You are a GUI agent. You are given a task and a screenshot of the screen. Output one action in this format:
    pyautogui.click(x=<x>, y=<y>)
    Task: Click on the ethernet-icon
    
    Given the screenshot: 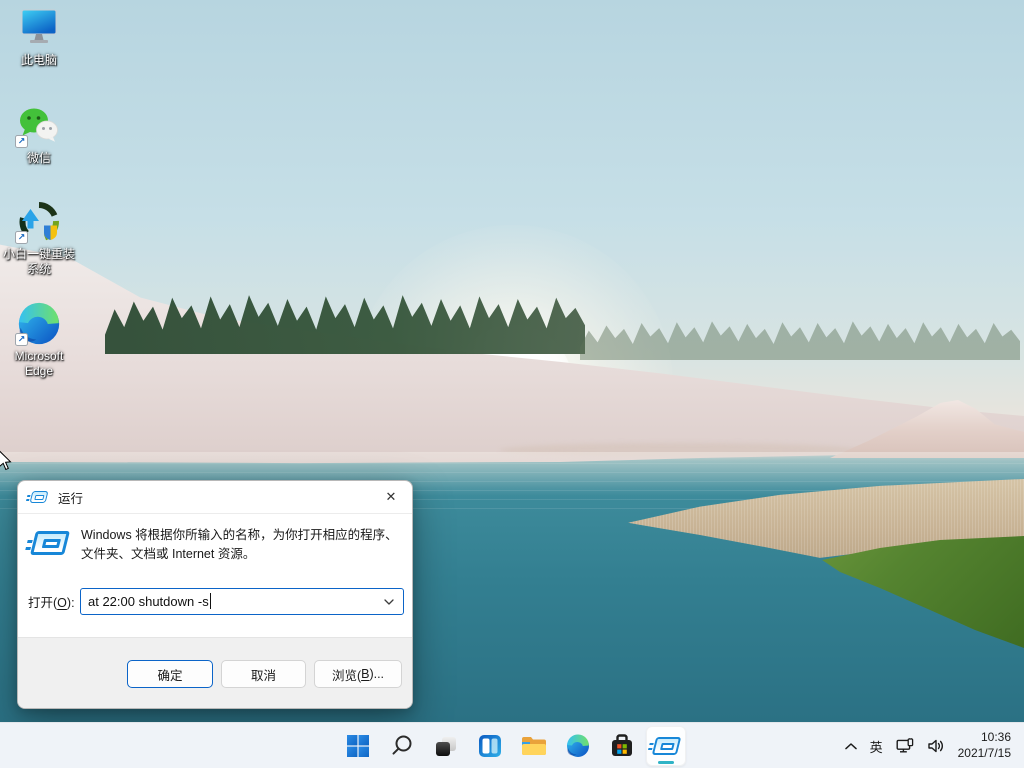 What is the action you would take?
    pyautogui.click(x=905, y=746)
    